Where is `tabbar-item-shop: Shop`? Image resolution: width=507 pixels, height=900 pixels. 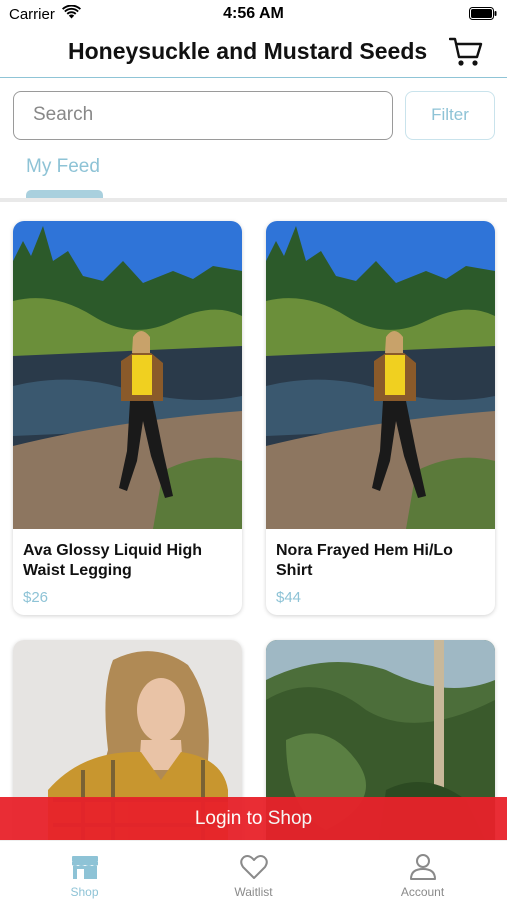
tabbar-item-shop: Shop is located at coordinates (84, 870).